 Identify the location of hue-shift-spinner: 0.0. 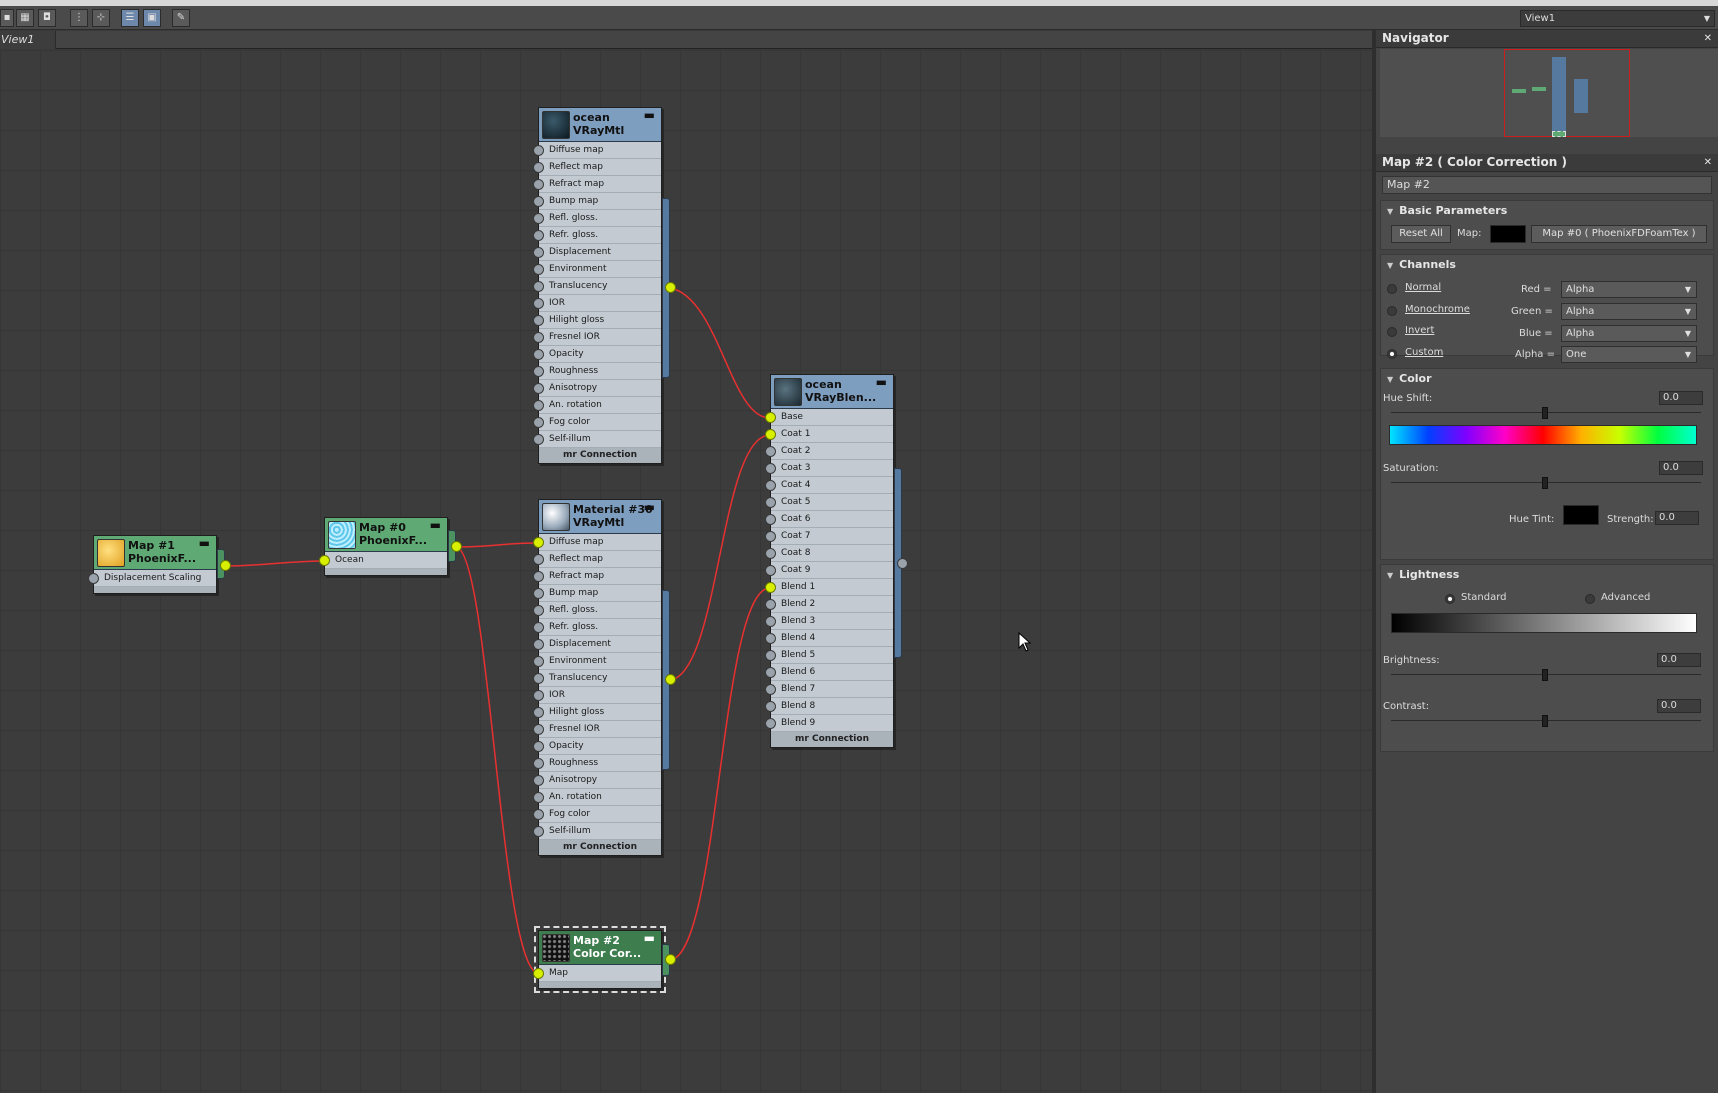
(1681, 398).